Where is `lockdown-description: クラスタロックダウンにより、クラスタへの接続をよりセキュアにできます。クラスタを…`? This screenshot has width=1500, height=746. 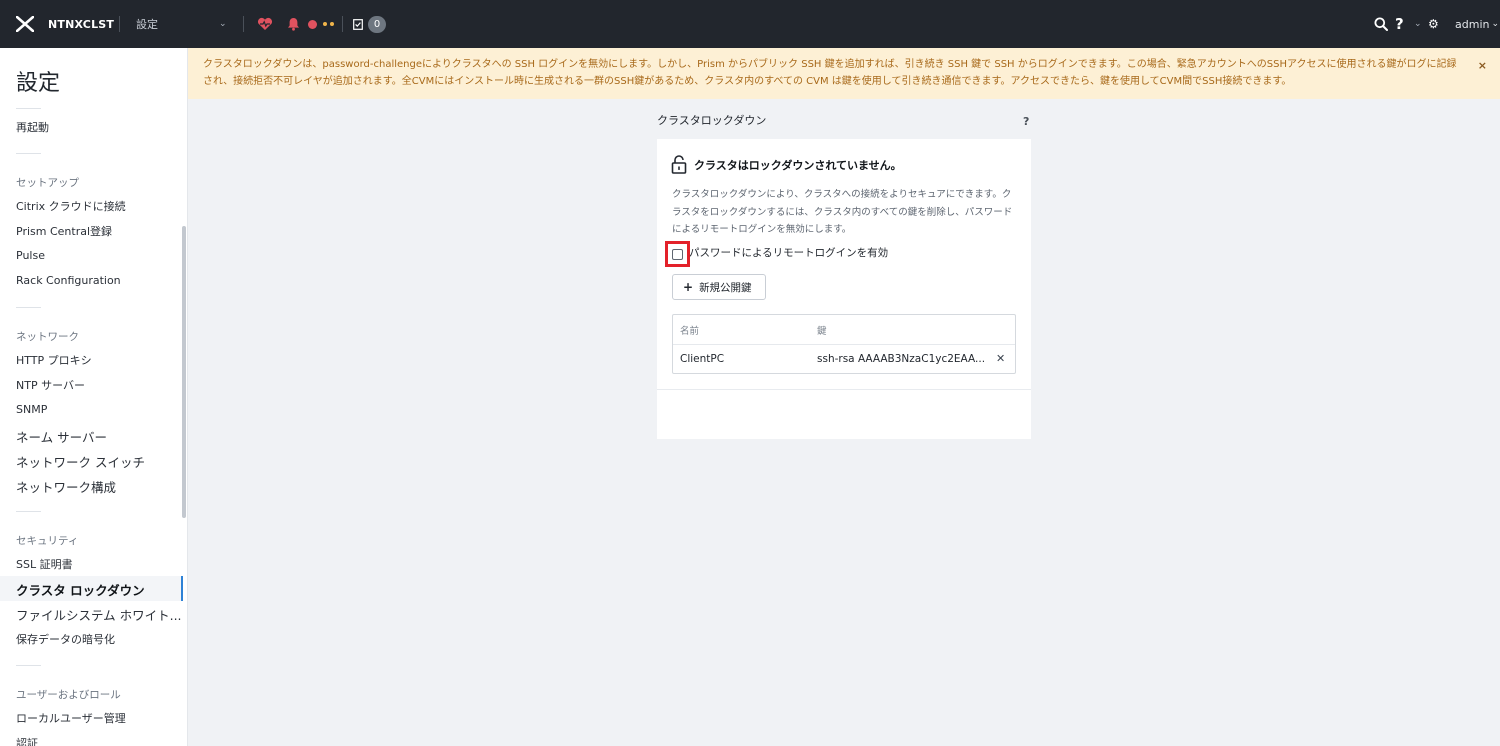 lockdown-description: クラスタロックダウンにより、クラスタへの接続をよりセキュアにできます。クラスタを… is located at coordinates (842, 212).